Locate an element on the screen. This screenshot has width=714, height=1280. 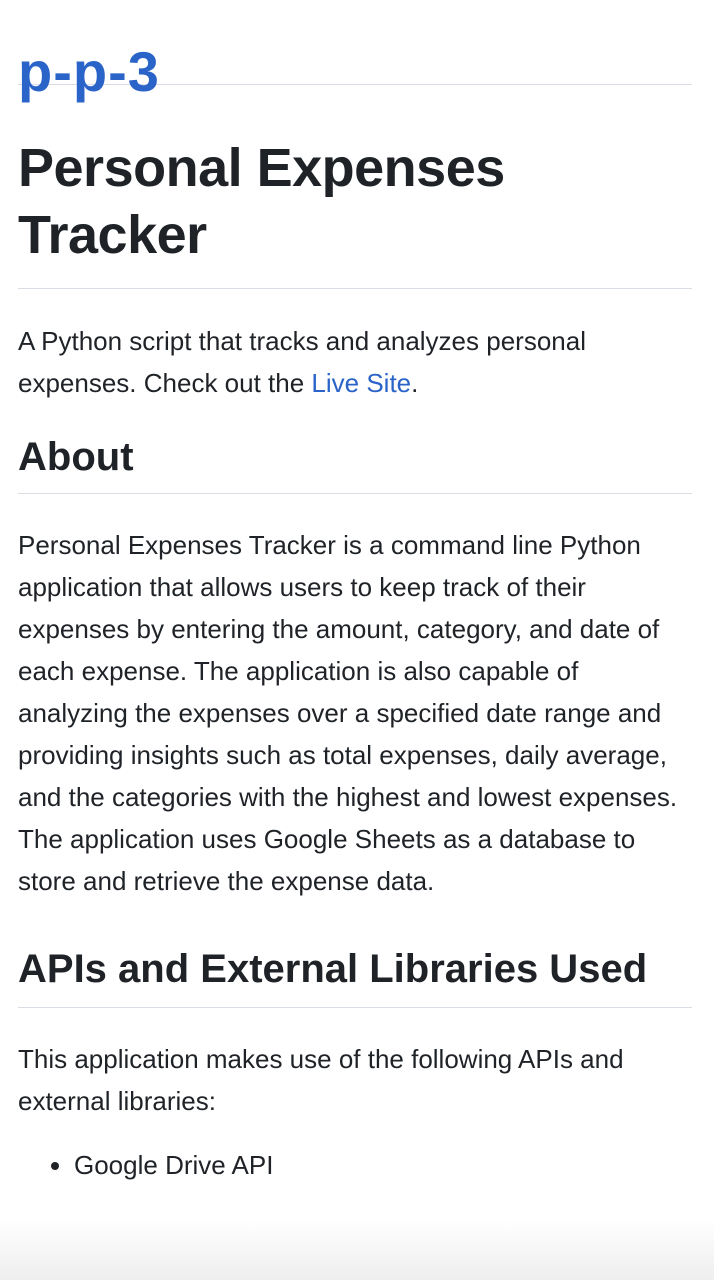
apis-list: Google Drive API is located at coordinates (355, 1165).